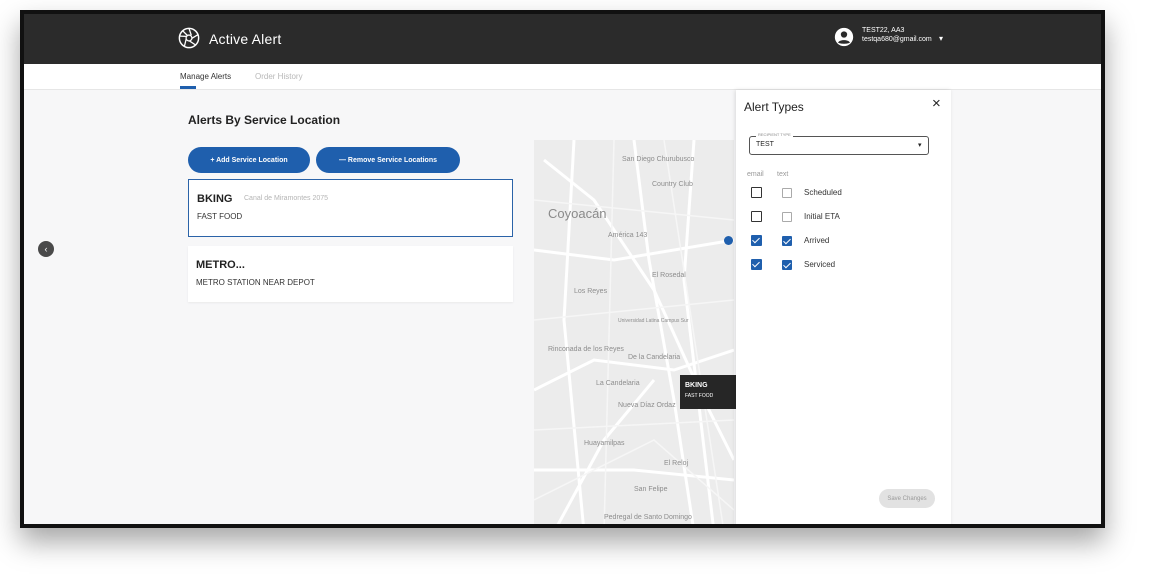 The image size is (1151, 576). I want to click on text-checkbox-initial-eta, so click(787, 217).